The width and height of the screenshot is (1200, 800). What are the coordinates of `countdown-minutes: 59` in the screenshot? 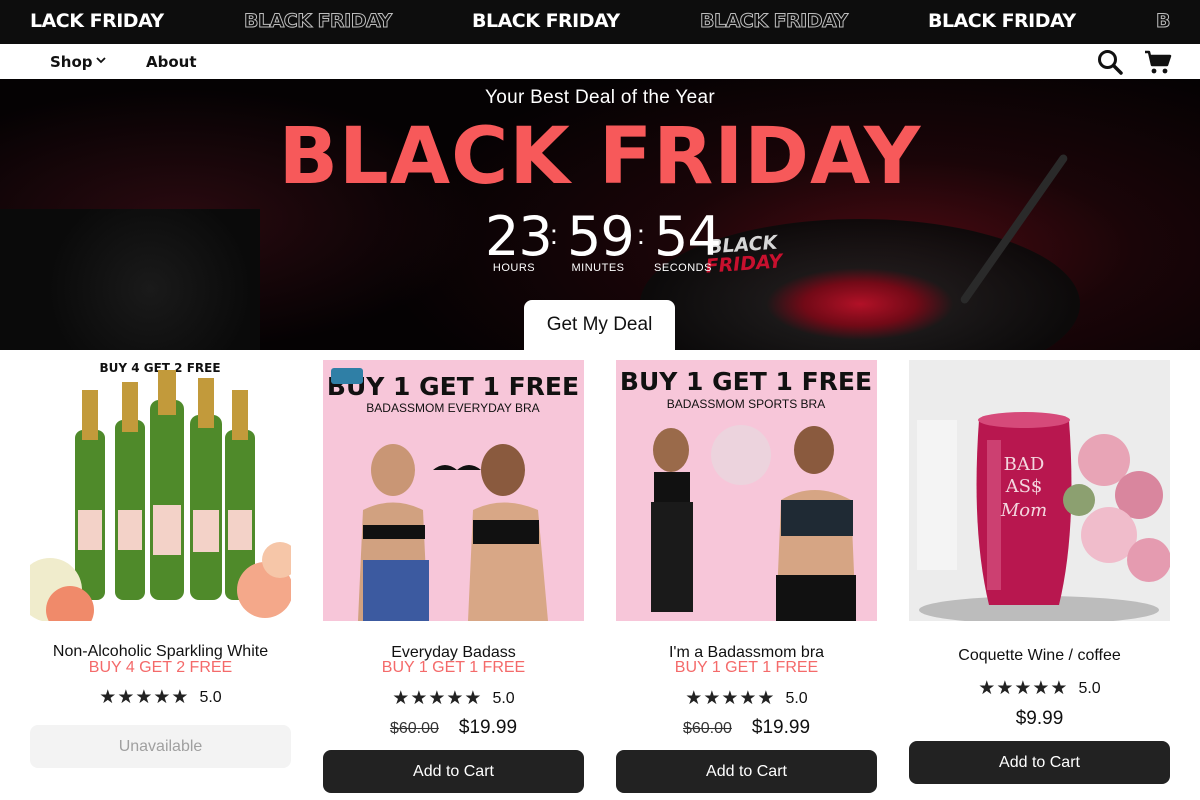 It's located at (601, 236).